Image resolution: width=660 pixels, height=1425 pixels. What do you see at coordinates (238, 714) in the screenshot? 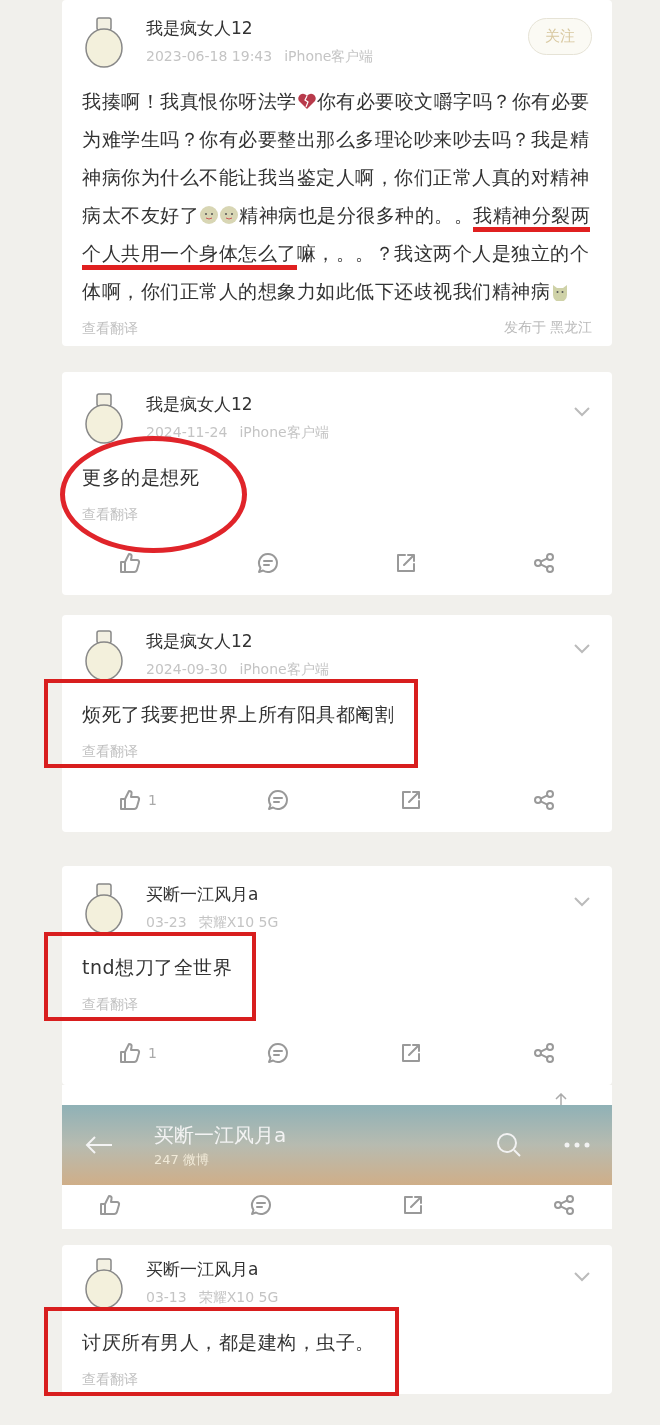
I see `post-text: 烦死了我要把世界上所有阳具都阉割` at bounding box center [238, 714].